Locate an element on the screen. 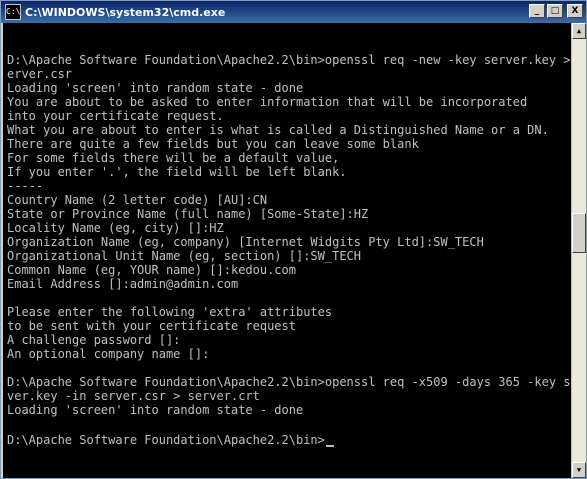  text-cursor is located at coordinates (329, 446).